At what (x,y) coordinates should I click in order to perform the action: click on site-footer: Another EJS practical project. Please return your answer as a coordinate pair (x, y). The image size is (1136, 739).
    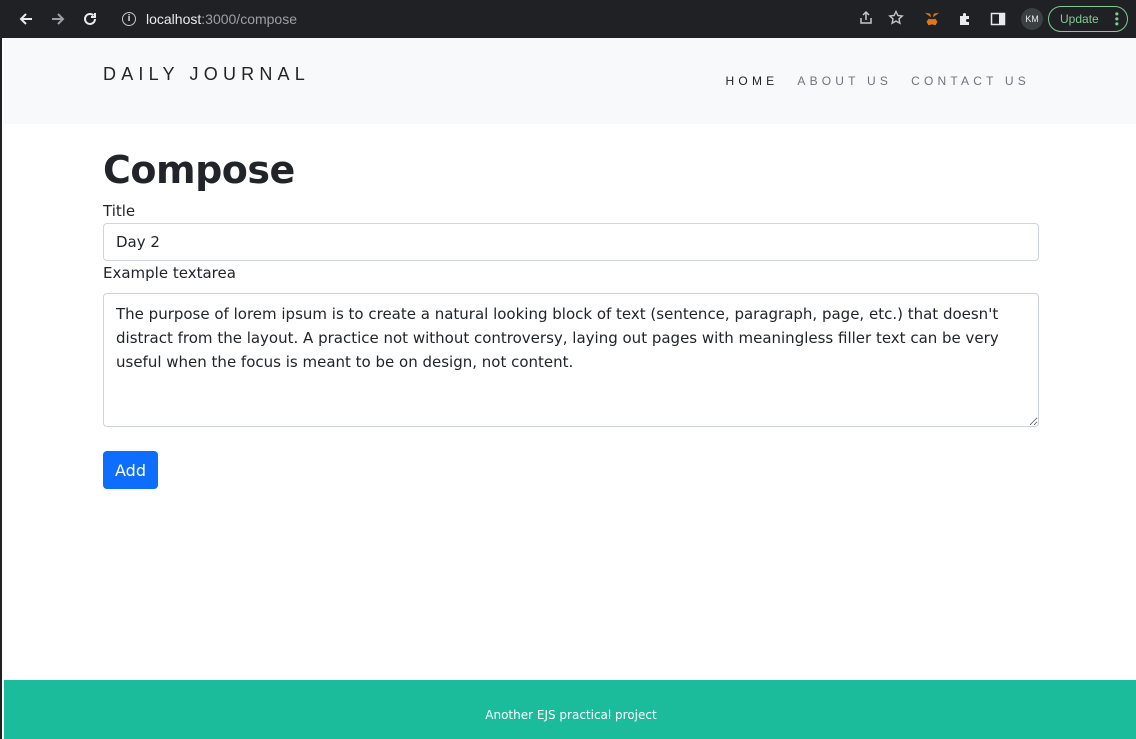
    Looking at the image, I should click on (570, 709).